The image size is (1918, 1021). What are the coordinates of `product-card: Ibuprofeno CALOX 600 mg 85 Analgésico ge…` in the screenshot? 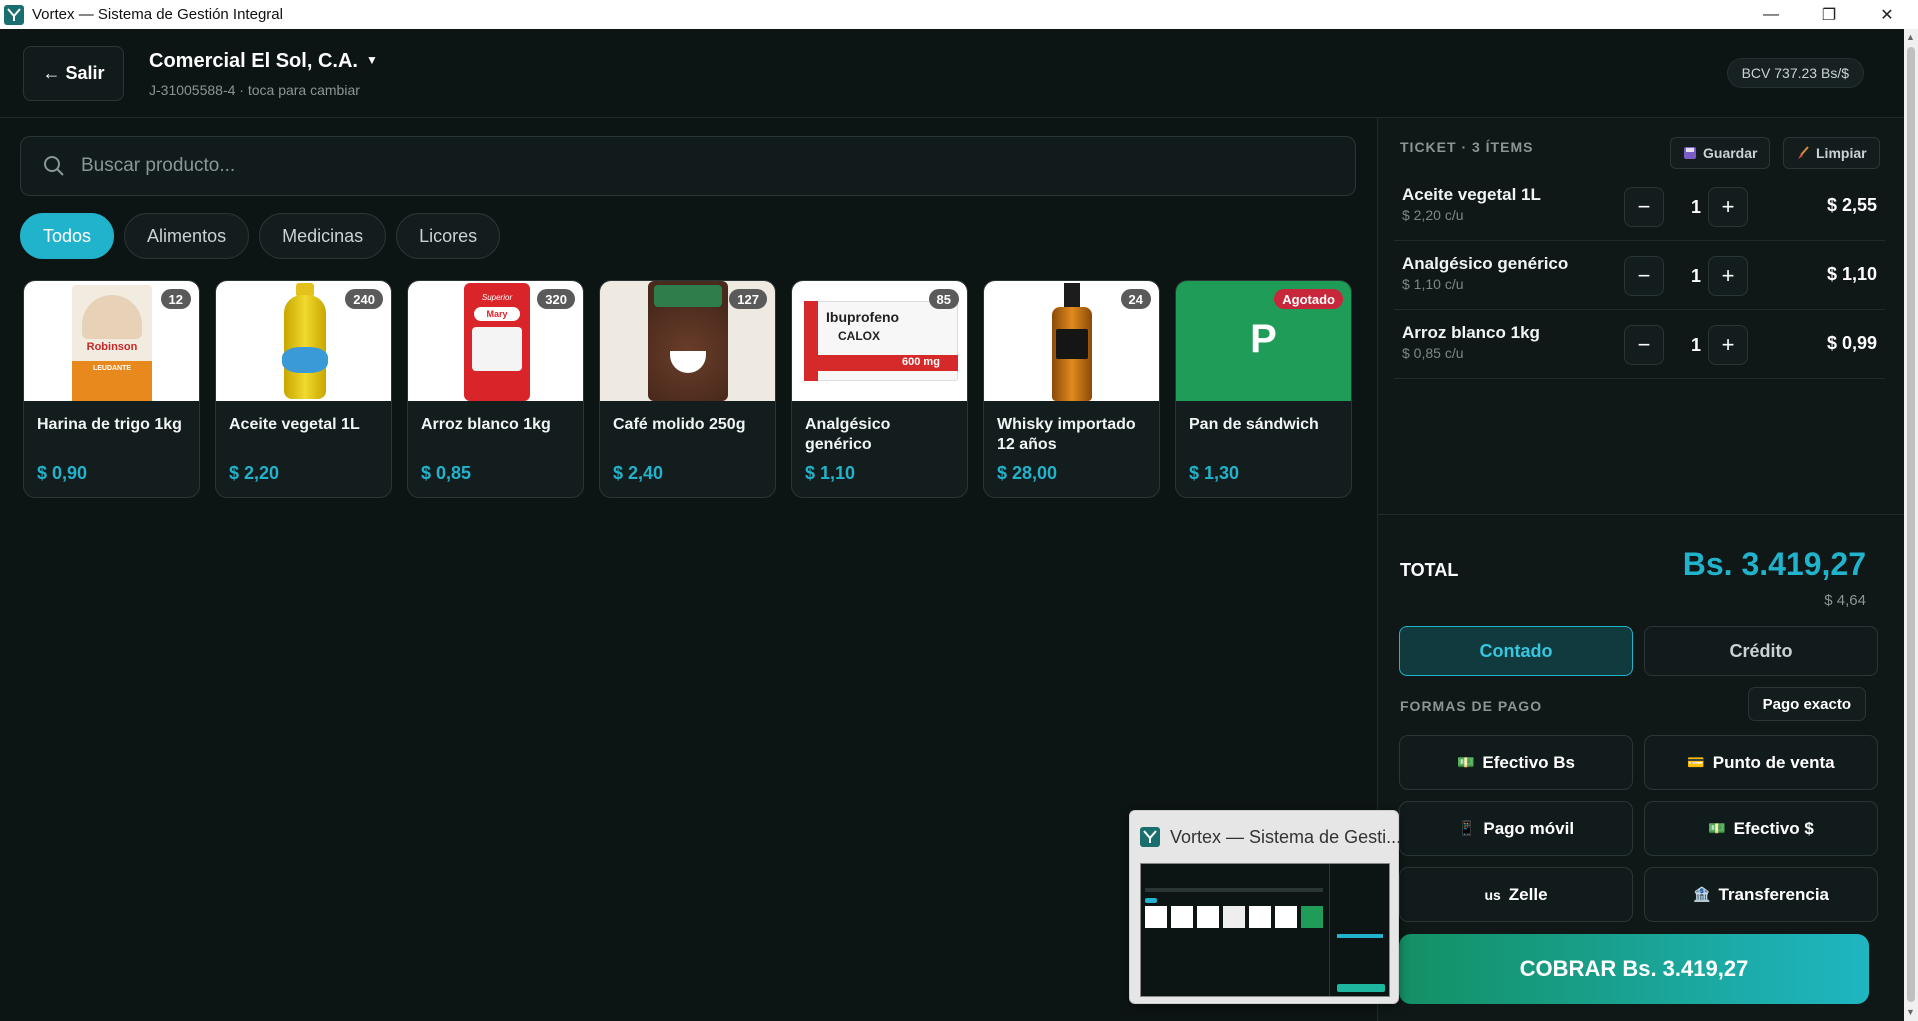 It's located at (879, 389).